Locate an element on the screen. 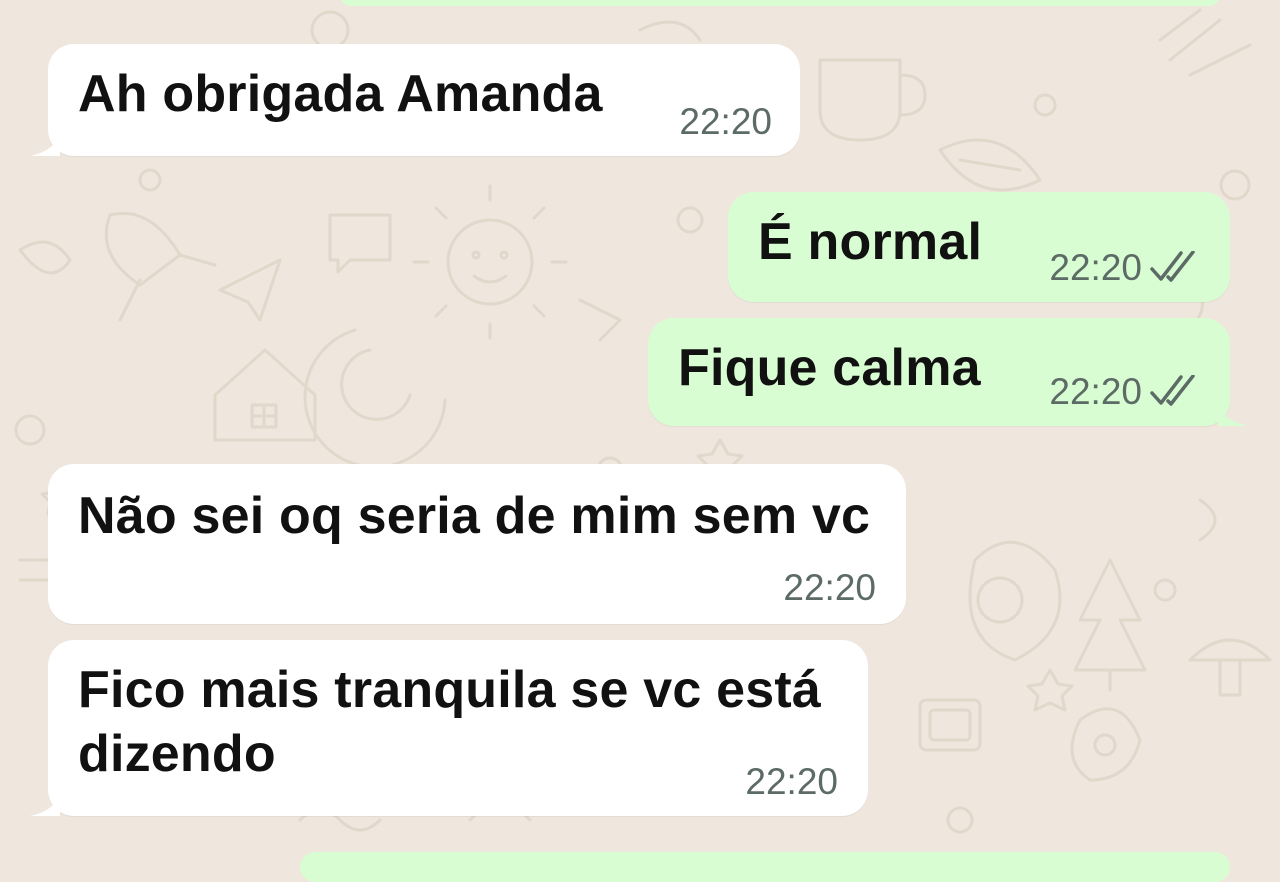 This screenshot has height=882, width=1280. message-text: Fico mais tranquila se vc está dizendo is located at coordinates (449, 722).